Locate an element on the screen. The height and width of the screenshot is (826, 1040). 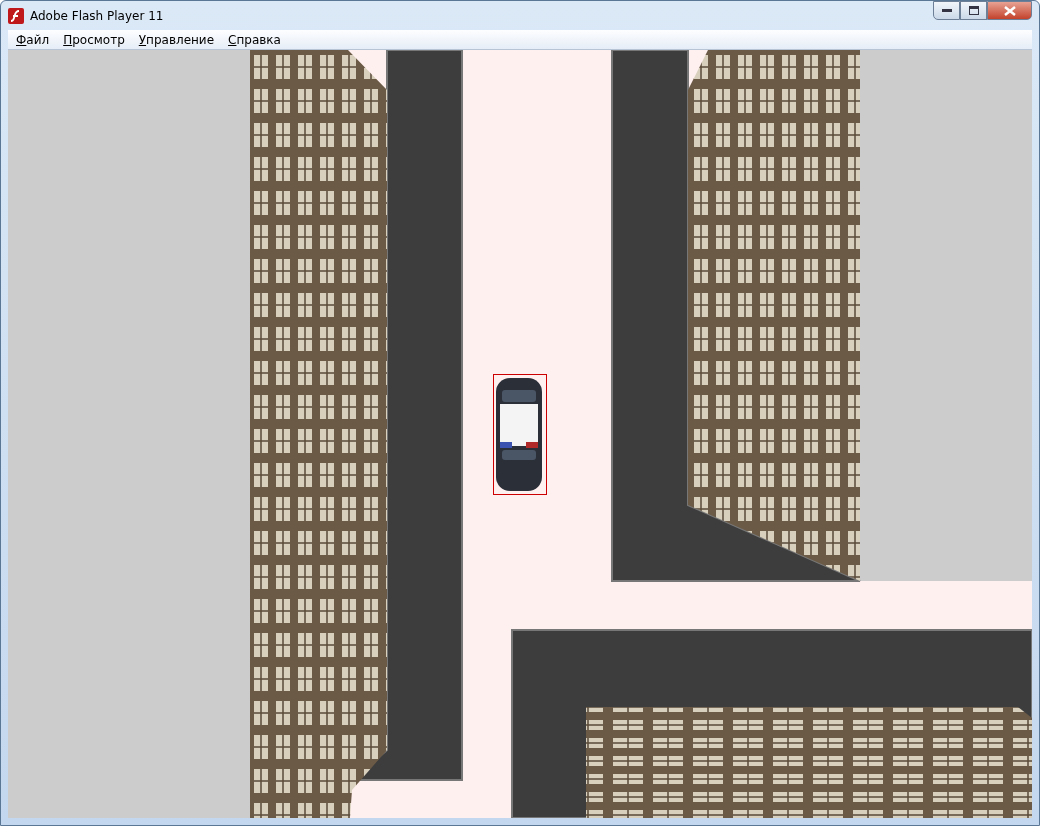
minimize-icon is located at coordinates (946, 10).